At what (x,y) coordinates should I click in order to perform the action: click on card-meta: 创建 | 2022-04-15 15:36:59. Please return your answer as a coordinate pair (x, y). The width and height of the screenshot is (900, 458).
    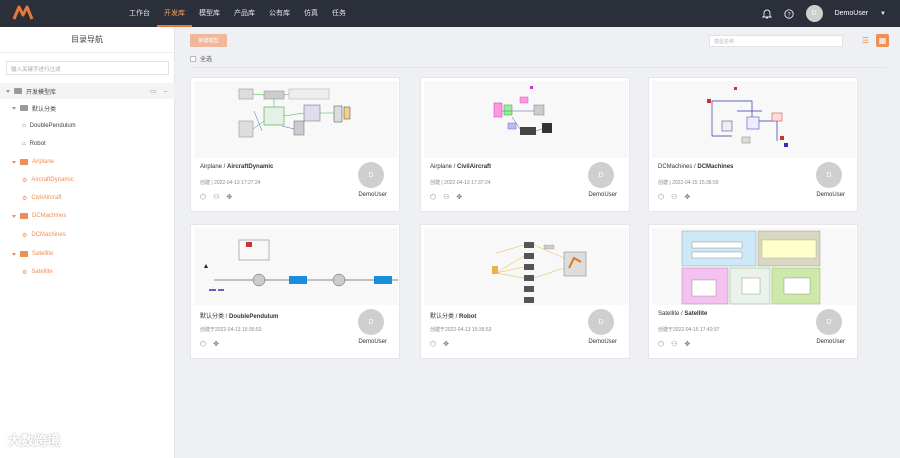
    Looking at the image, I should click on (688, 183).